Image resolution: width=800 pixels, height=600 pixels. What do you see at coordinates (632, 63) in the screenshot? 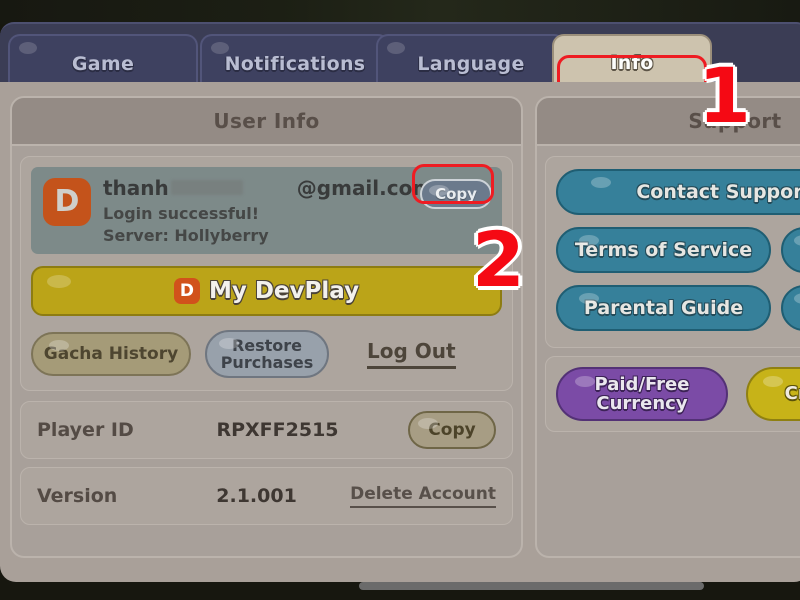
I see `tab-info-label: Info` at bounding box center [632, 63].